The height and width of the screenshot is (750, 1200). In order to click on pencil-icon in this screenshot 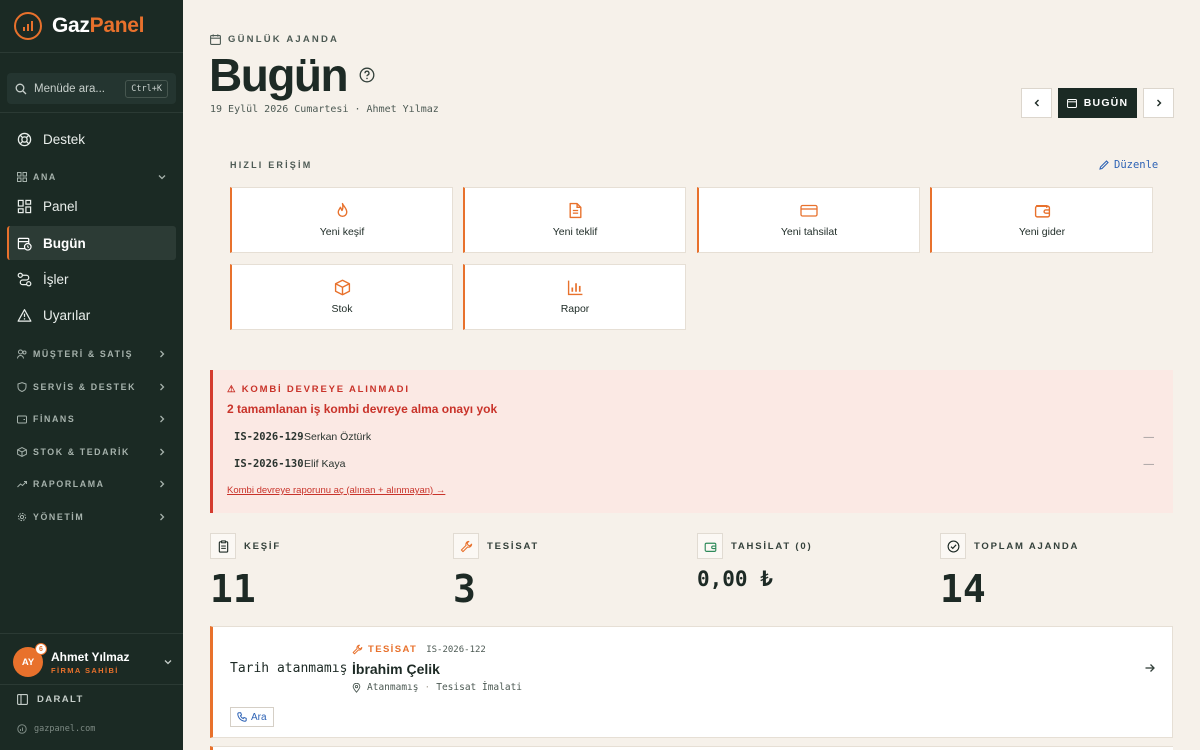, I will do `click(1104, 165)`.